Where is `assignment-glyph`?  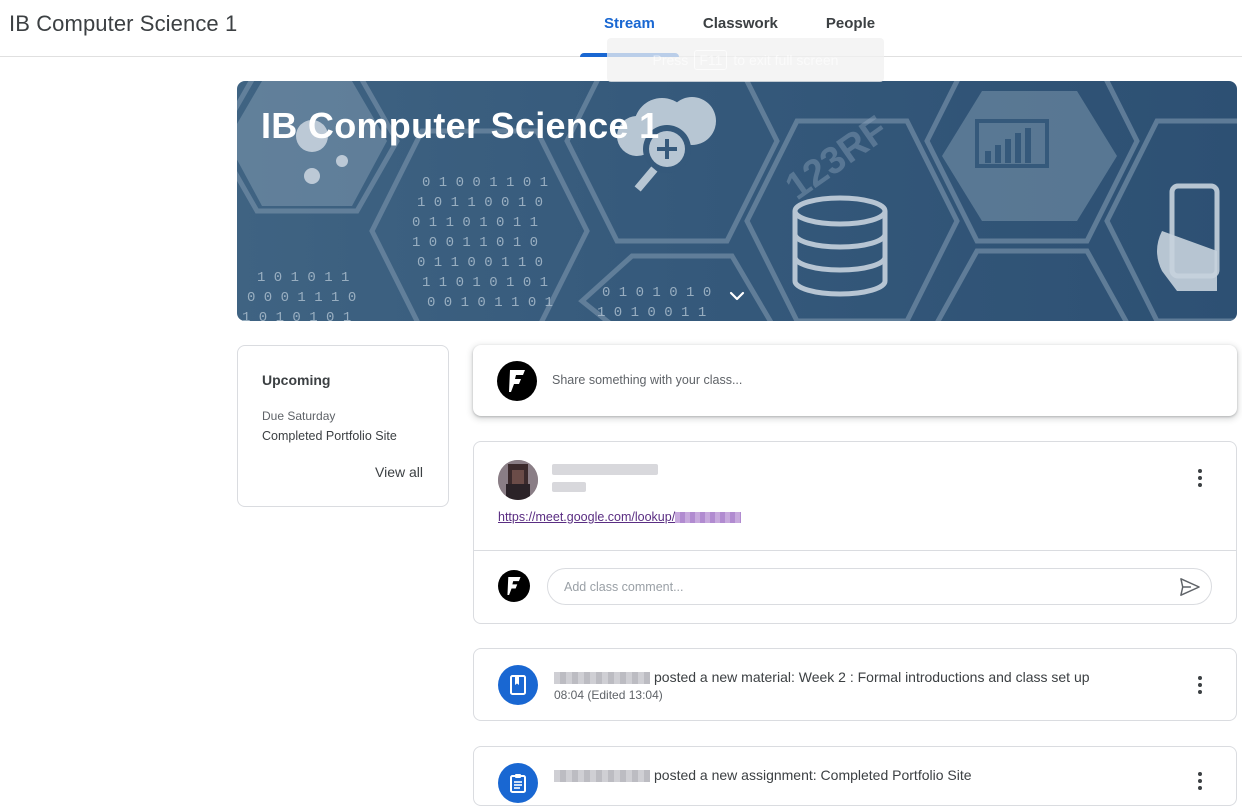 assignment-glyph is located at coordinates (518, 783).